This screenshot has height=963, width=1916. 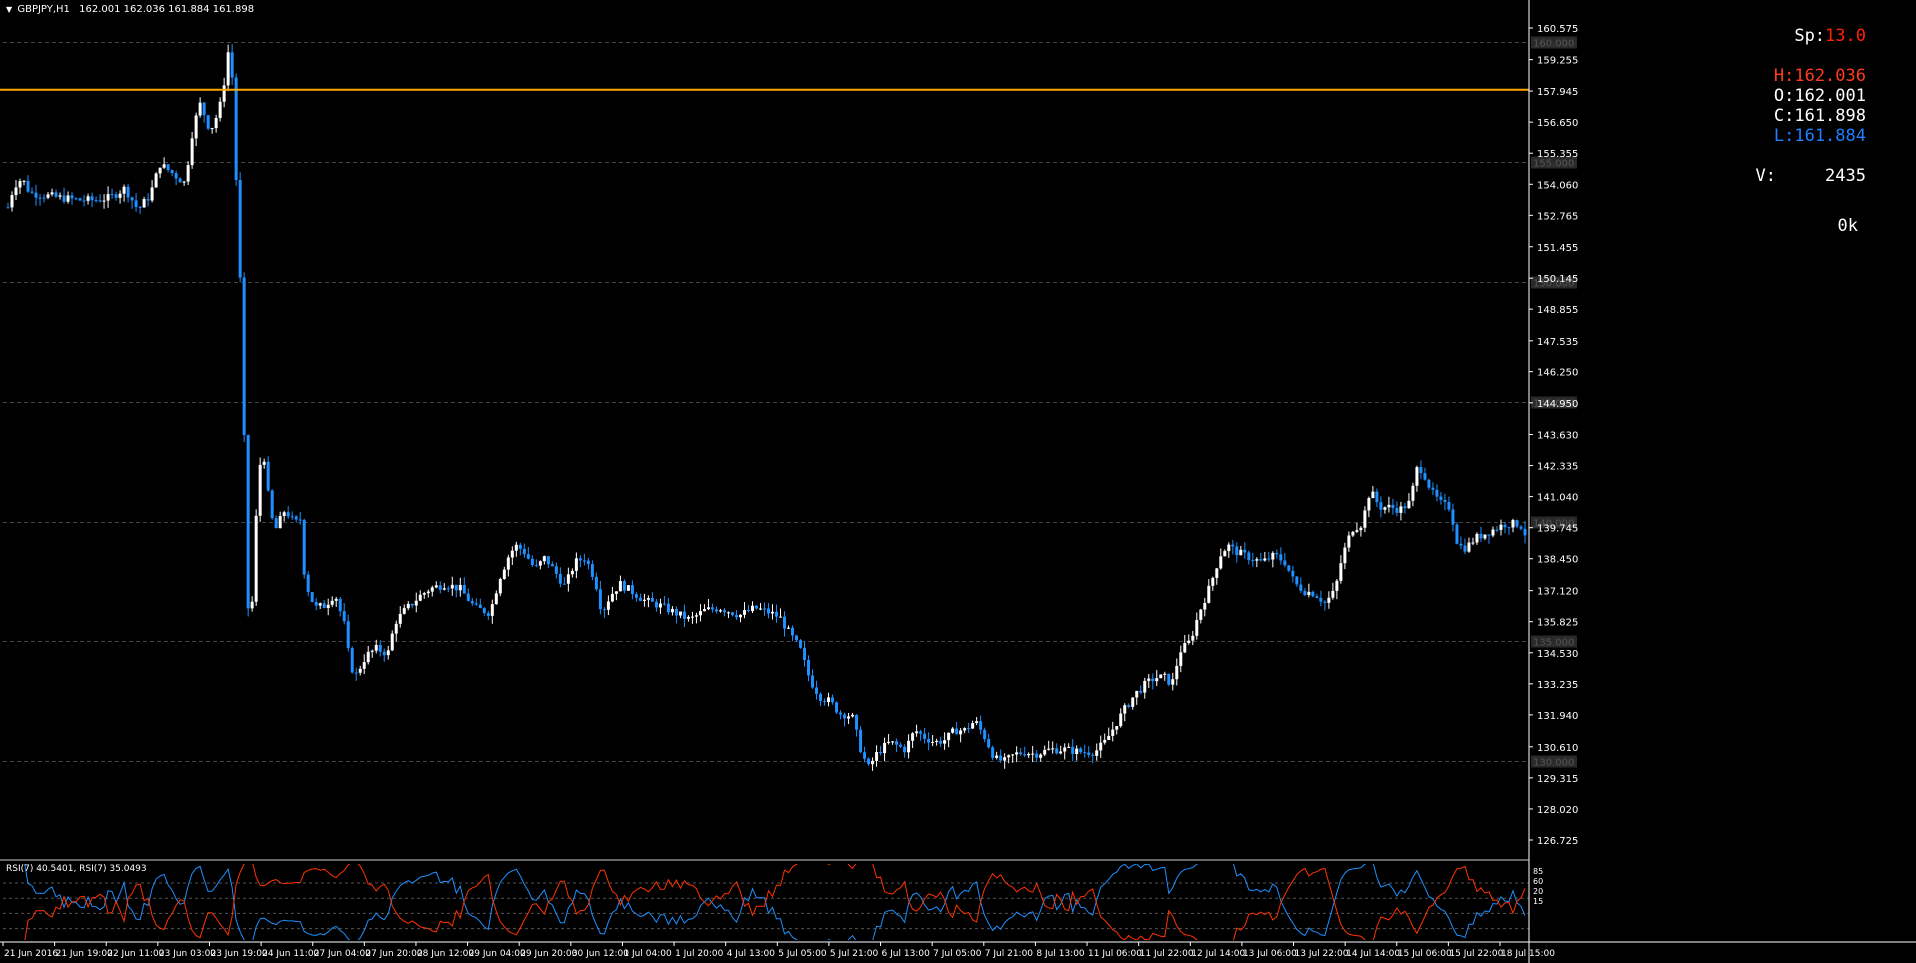 What do you see at coordinates (699, 954) in the screenshot?
I see `time-tick-label: 1 Jul 20:00` at bounding box center [699, 954].